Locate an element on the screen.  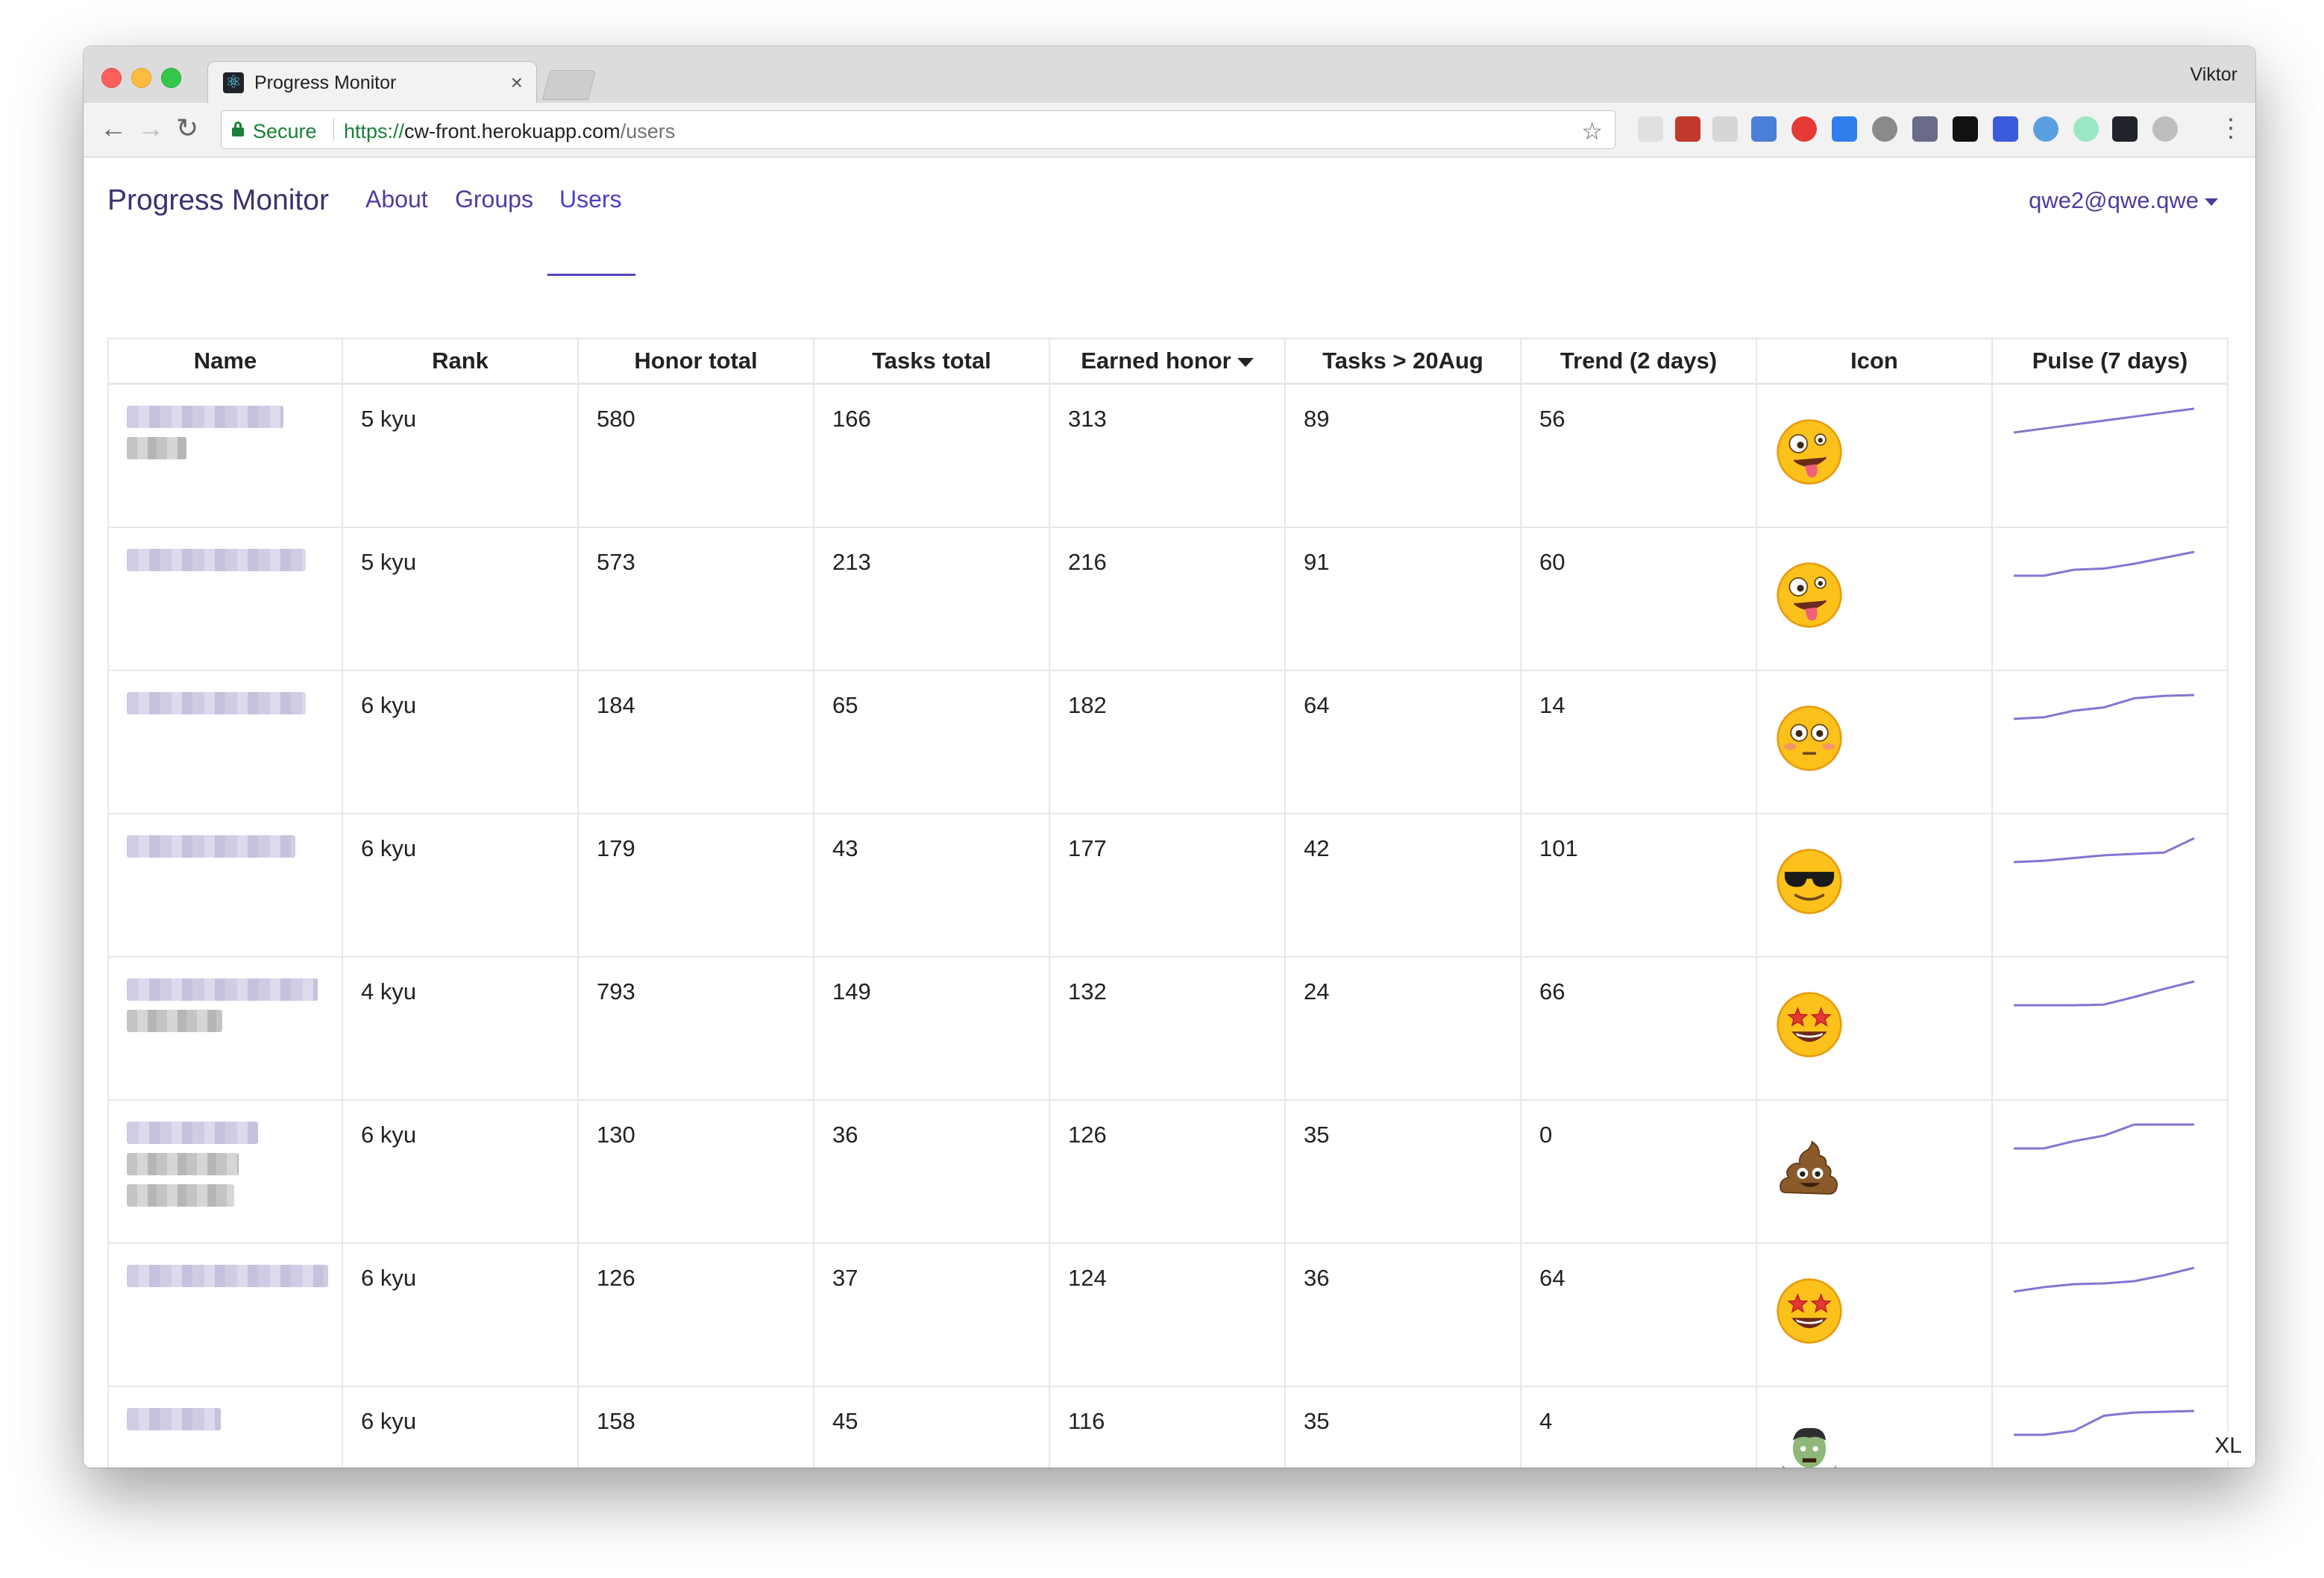
cell-honor-total: 580 is located at coordinates (695, 455).